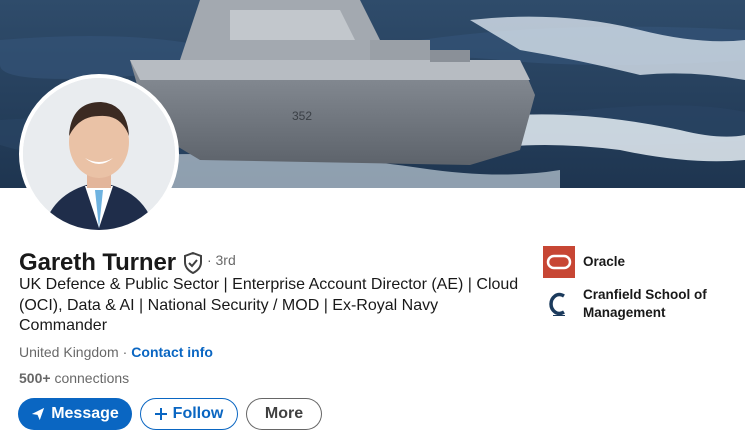 The image size is (745, 442). I want to click on profile-location: United Kingdom, so click(69, 352).